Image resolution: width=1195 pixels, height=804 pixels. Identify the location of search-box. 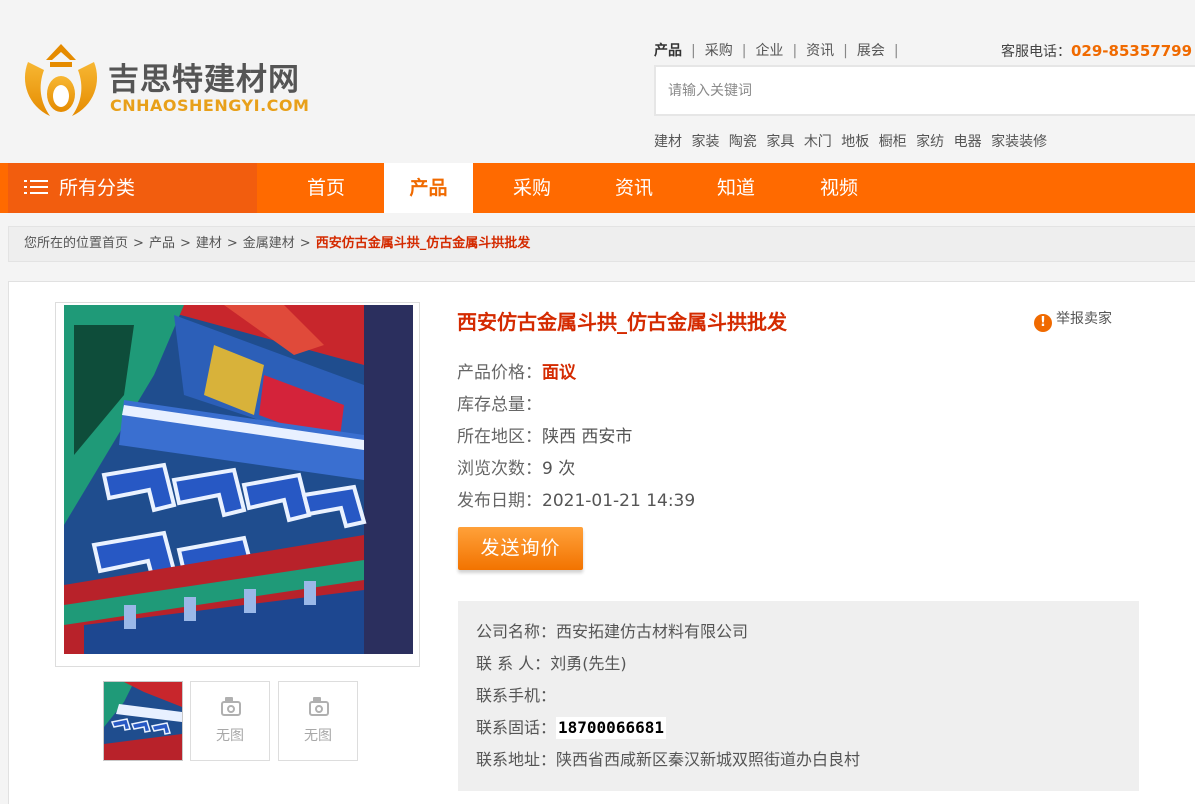
(924, 90).